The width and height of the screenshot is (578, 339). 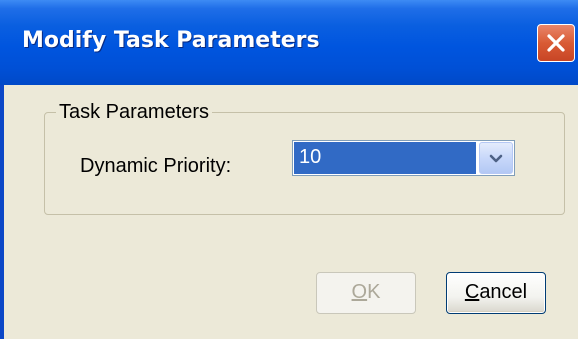 I want to click on chevron-down-icon, so click(x=496, y=158).